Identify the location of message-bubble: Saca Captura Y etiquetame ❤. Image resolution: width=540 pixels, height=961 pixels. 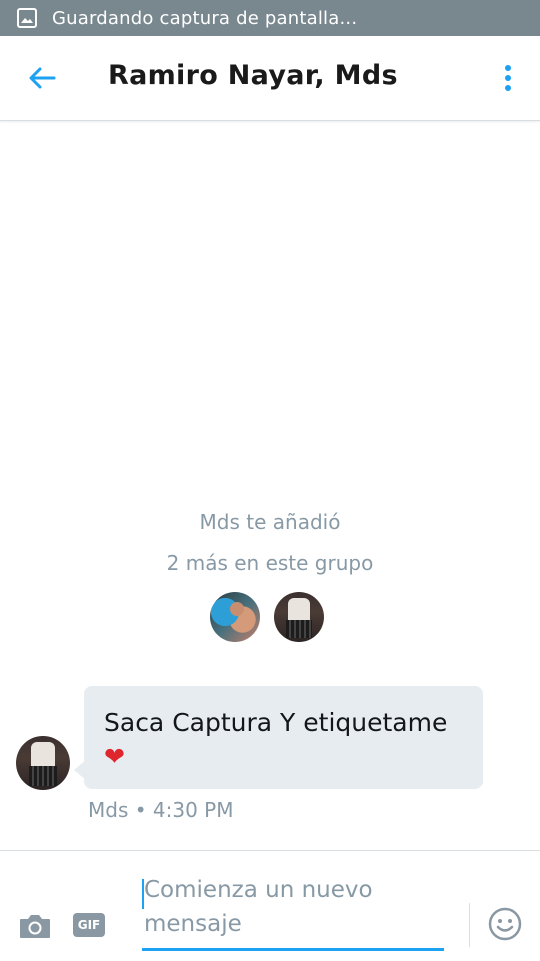
(283, 737).